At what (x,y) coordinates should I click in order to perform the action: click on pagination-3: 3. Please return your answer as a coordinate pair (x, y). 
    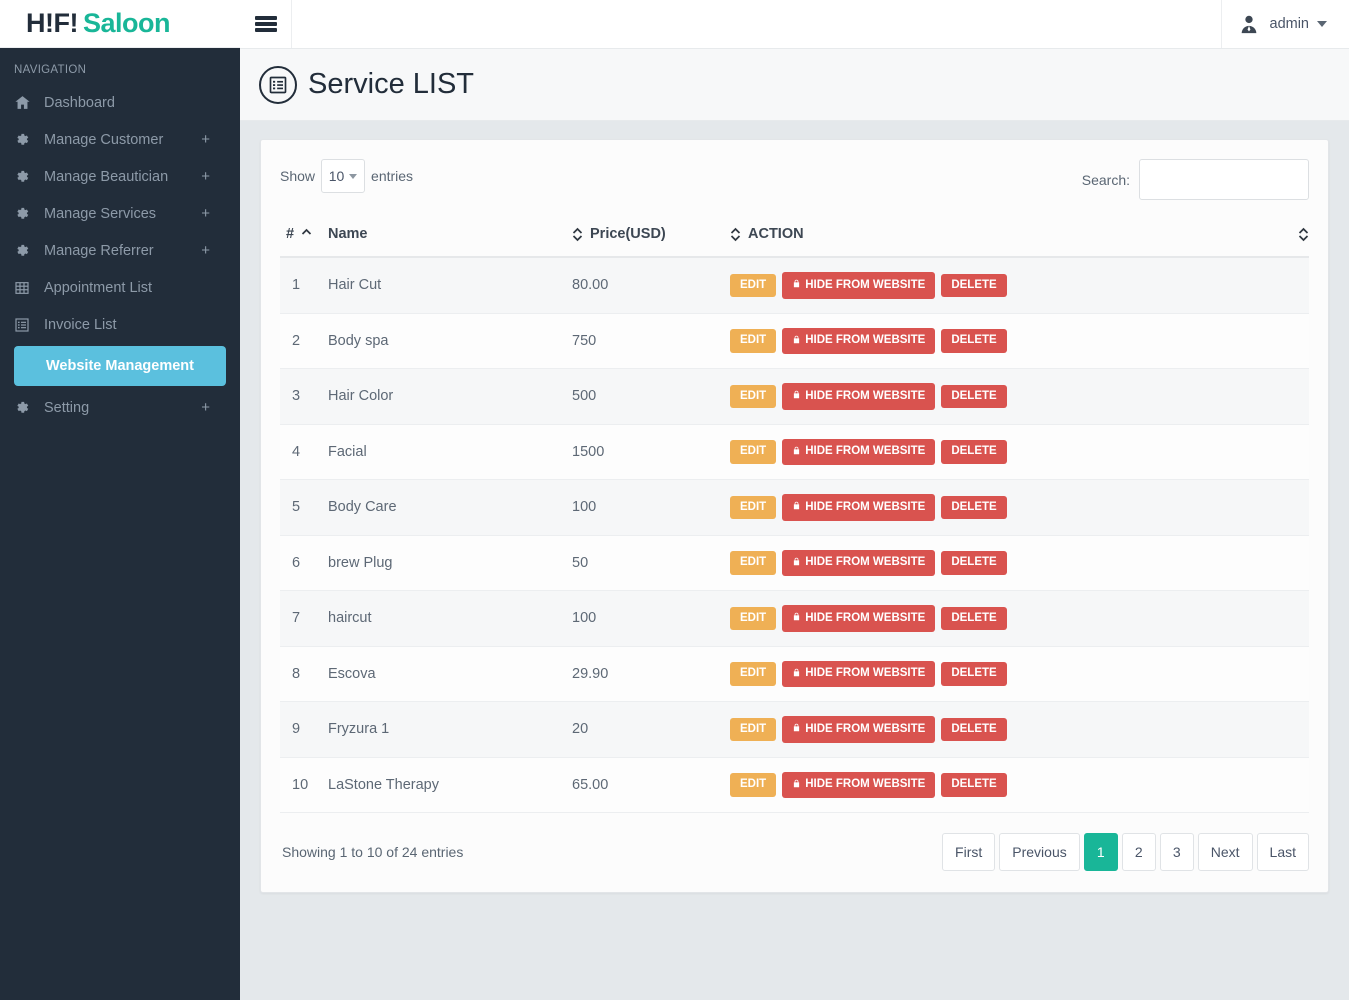
    Looking at the image, I should click on (1176, 852).